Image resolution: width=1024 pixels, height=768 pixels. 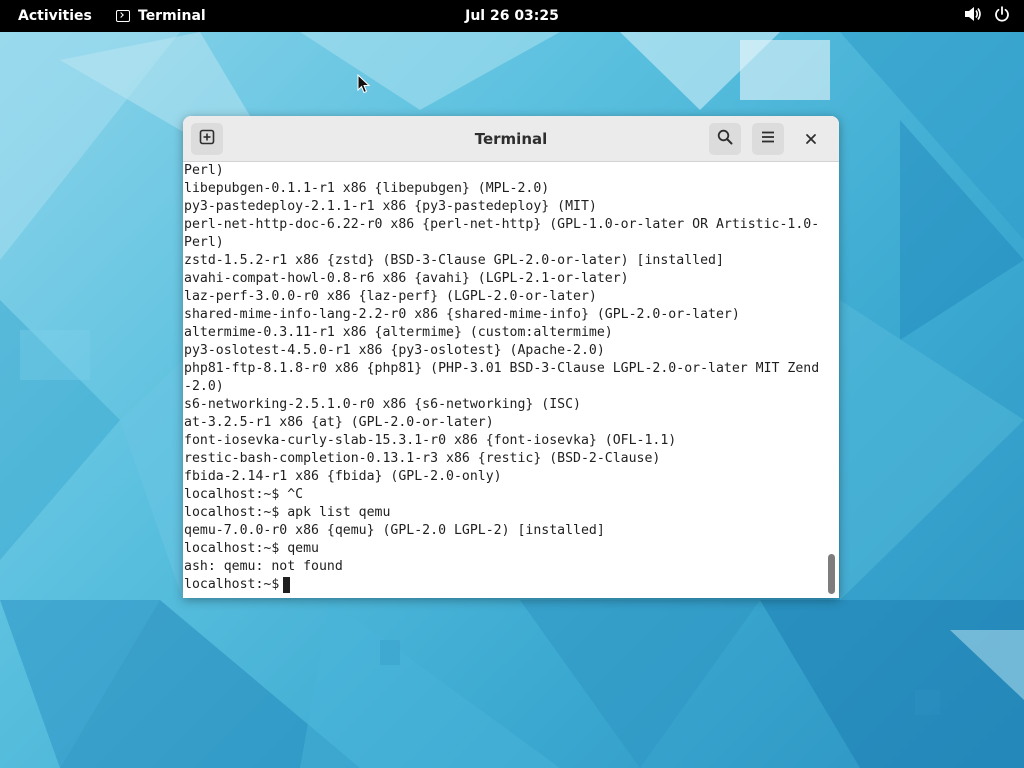 I want to click on vertical-scrollbar, so click(x=831, y=574).